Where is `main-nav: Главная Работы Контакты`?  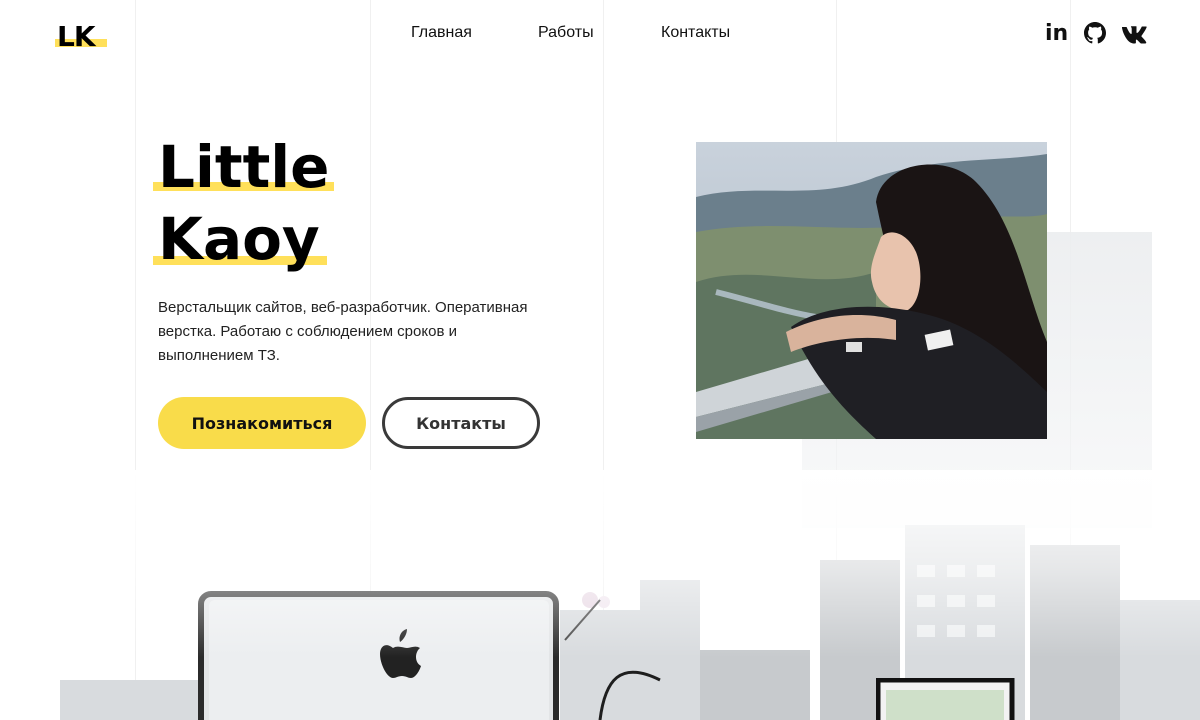
main-nav: Главная Работы Контакты is located at coordinates (600, 35).